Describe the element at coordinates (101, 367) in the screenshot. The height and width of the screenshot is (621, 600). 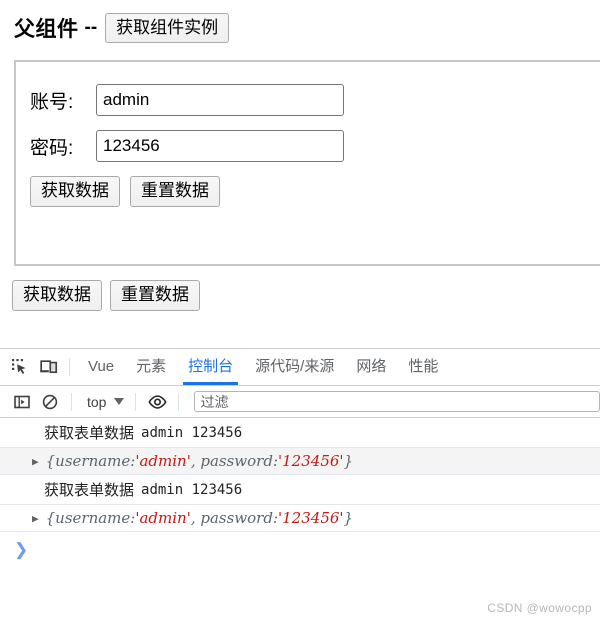
I see `tab-vue: Vue` at that location.